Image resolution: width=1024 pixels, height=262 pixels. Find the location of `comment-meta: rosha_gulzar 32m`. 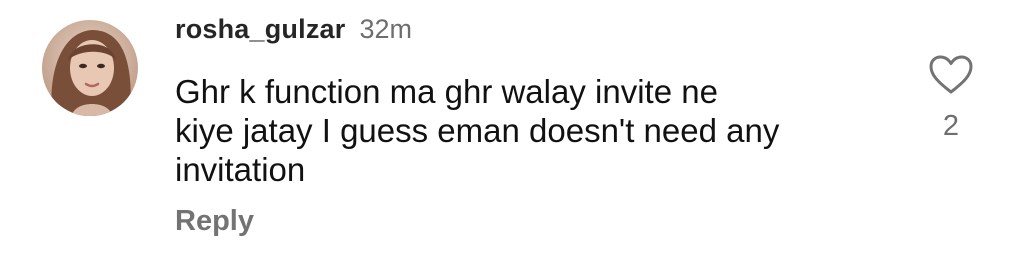

comment-meta: rosha_gulzar 32m is located at coordinates (535, 33).